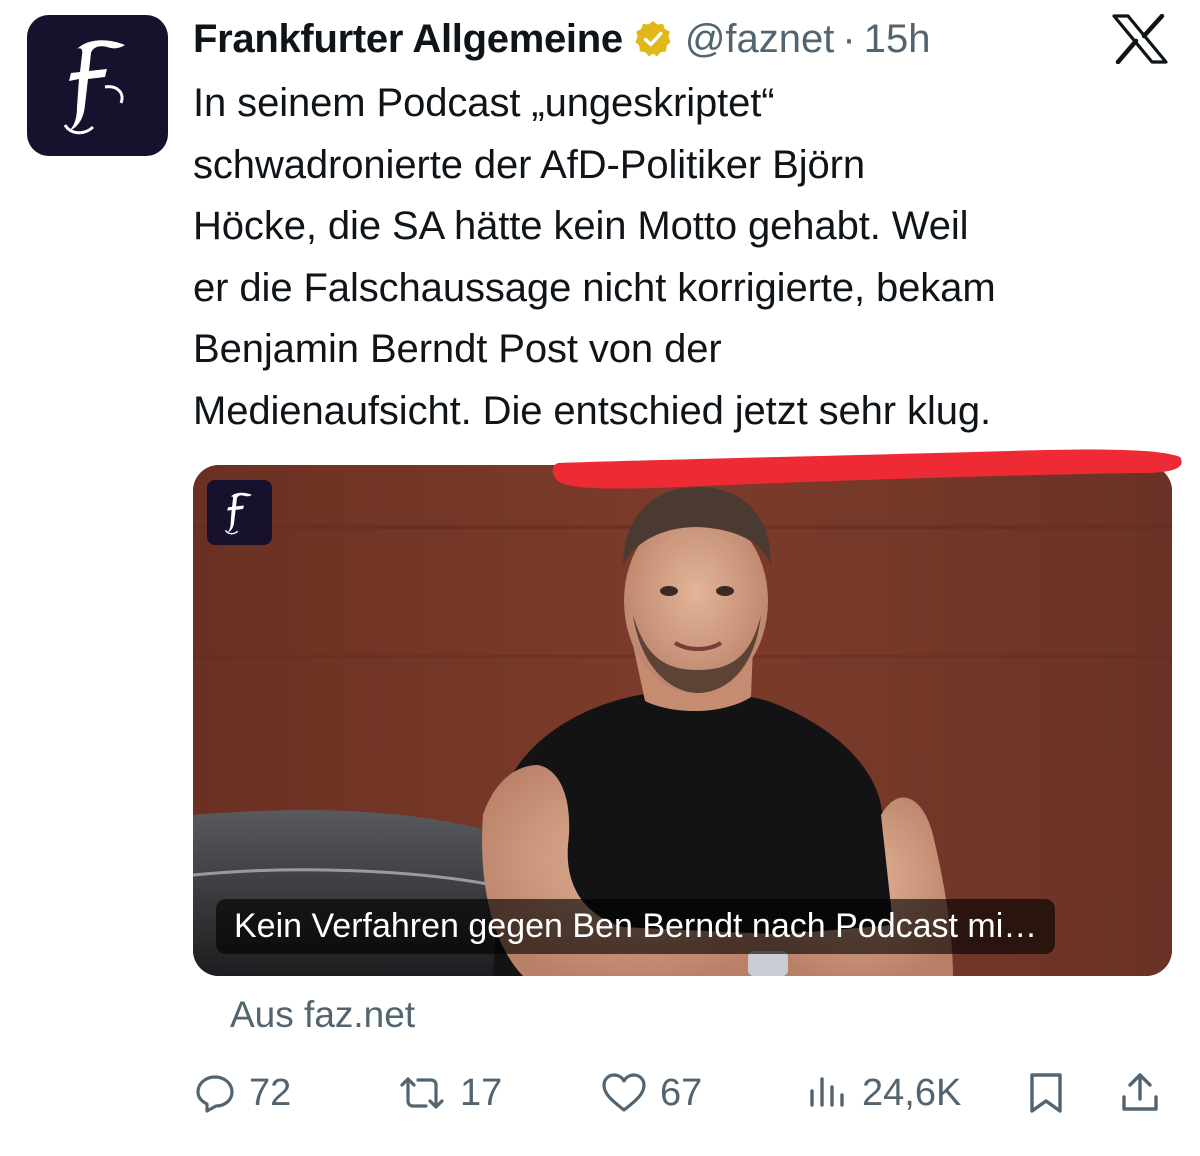  I want to click on repost-count: 17, so click(481, 1092).